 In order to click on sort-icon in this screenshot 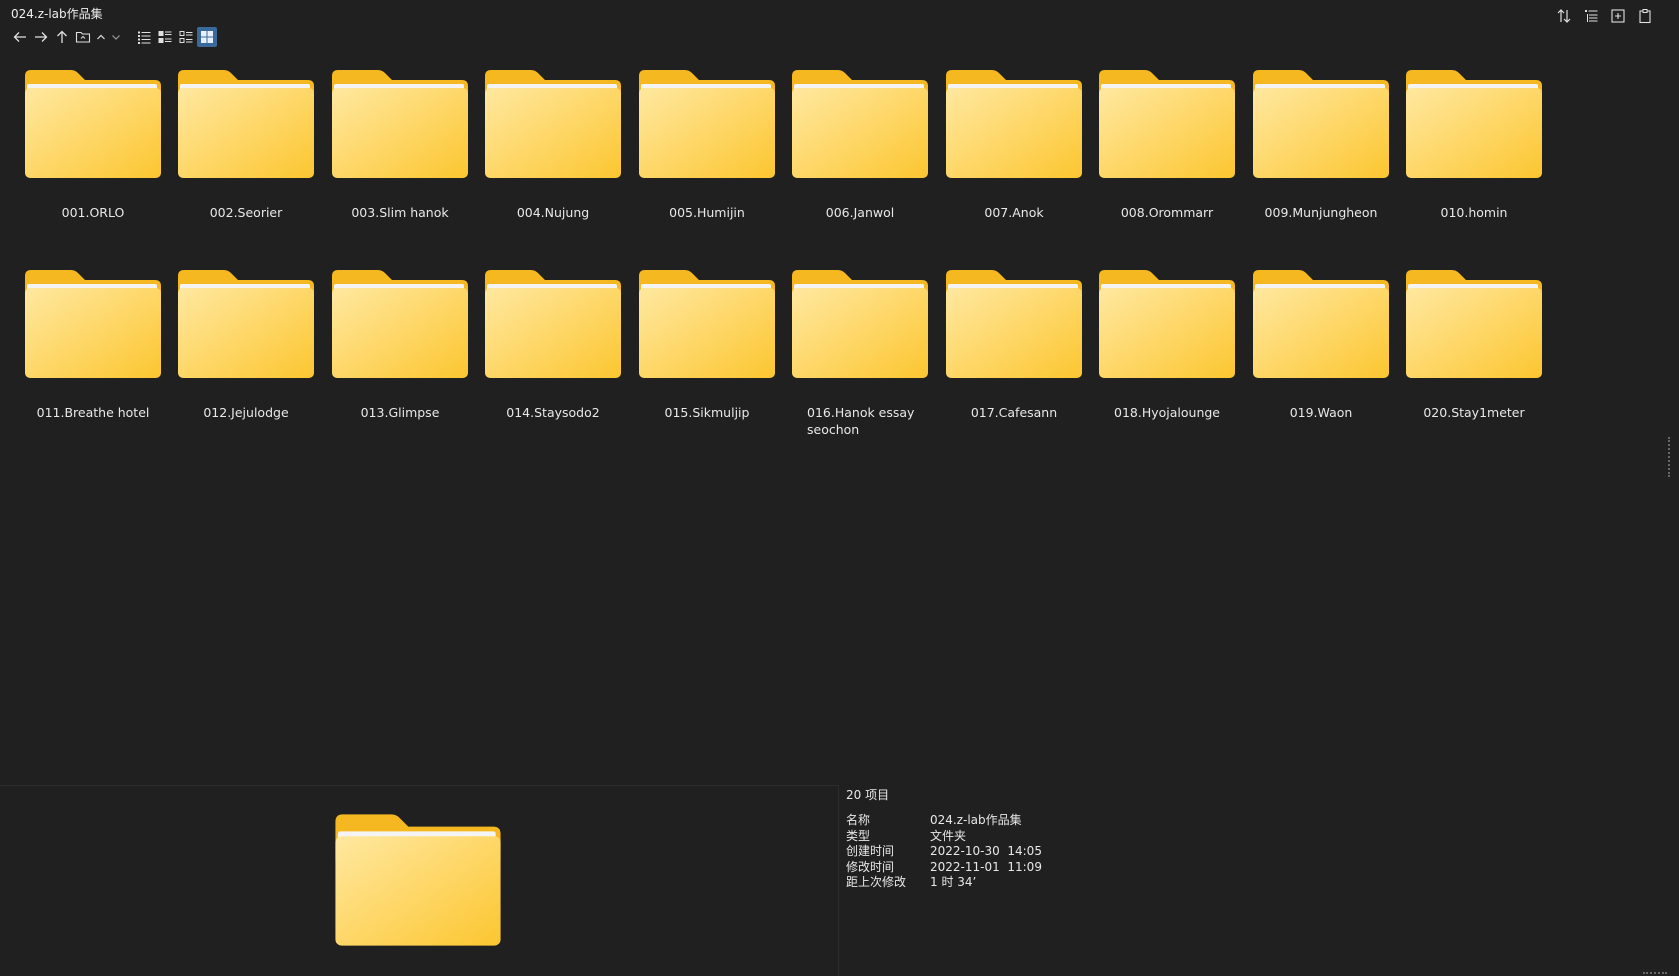, I will do `click(1564, 16)`.